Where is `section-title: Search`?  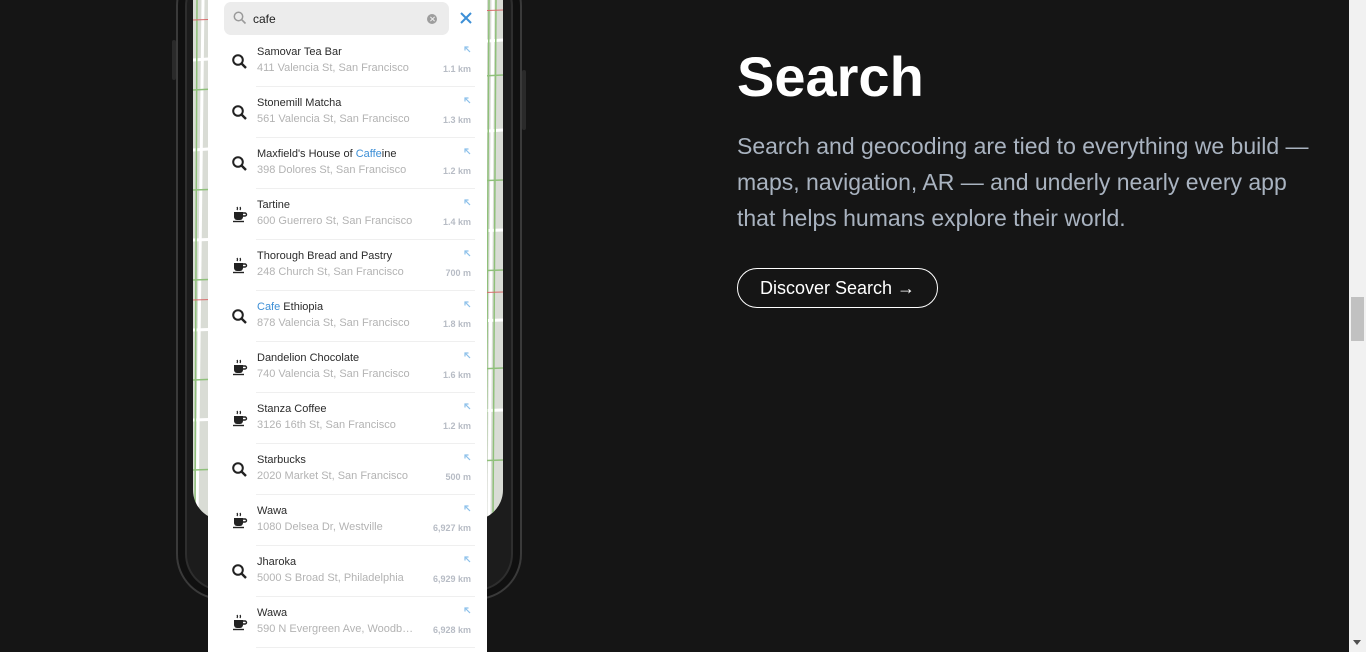 section-title: Search is located at coordinates (830, 76).